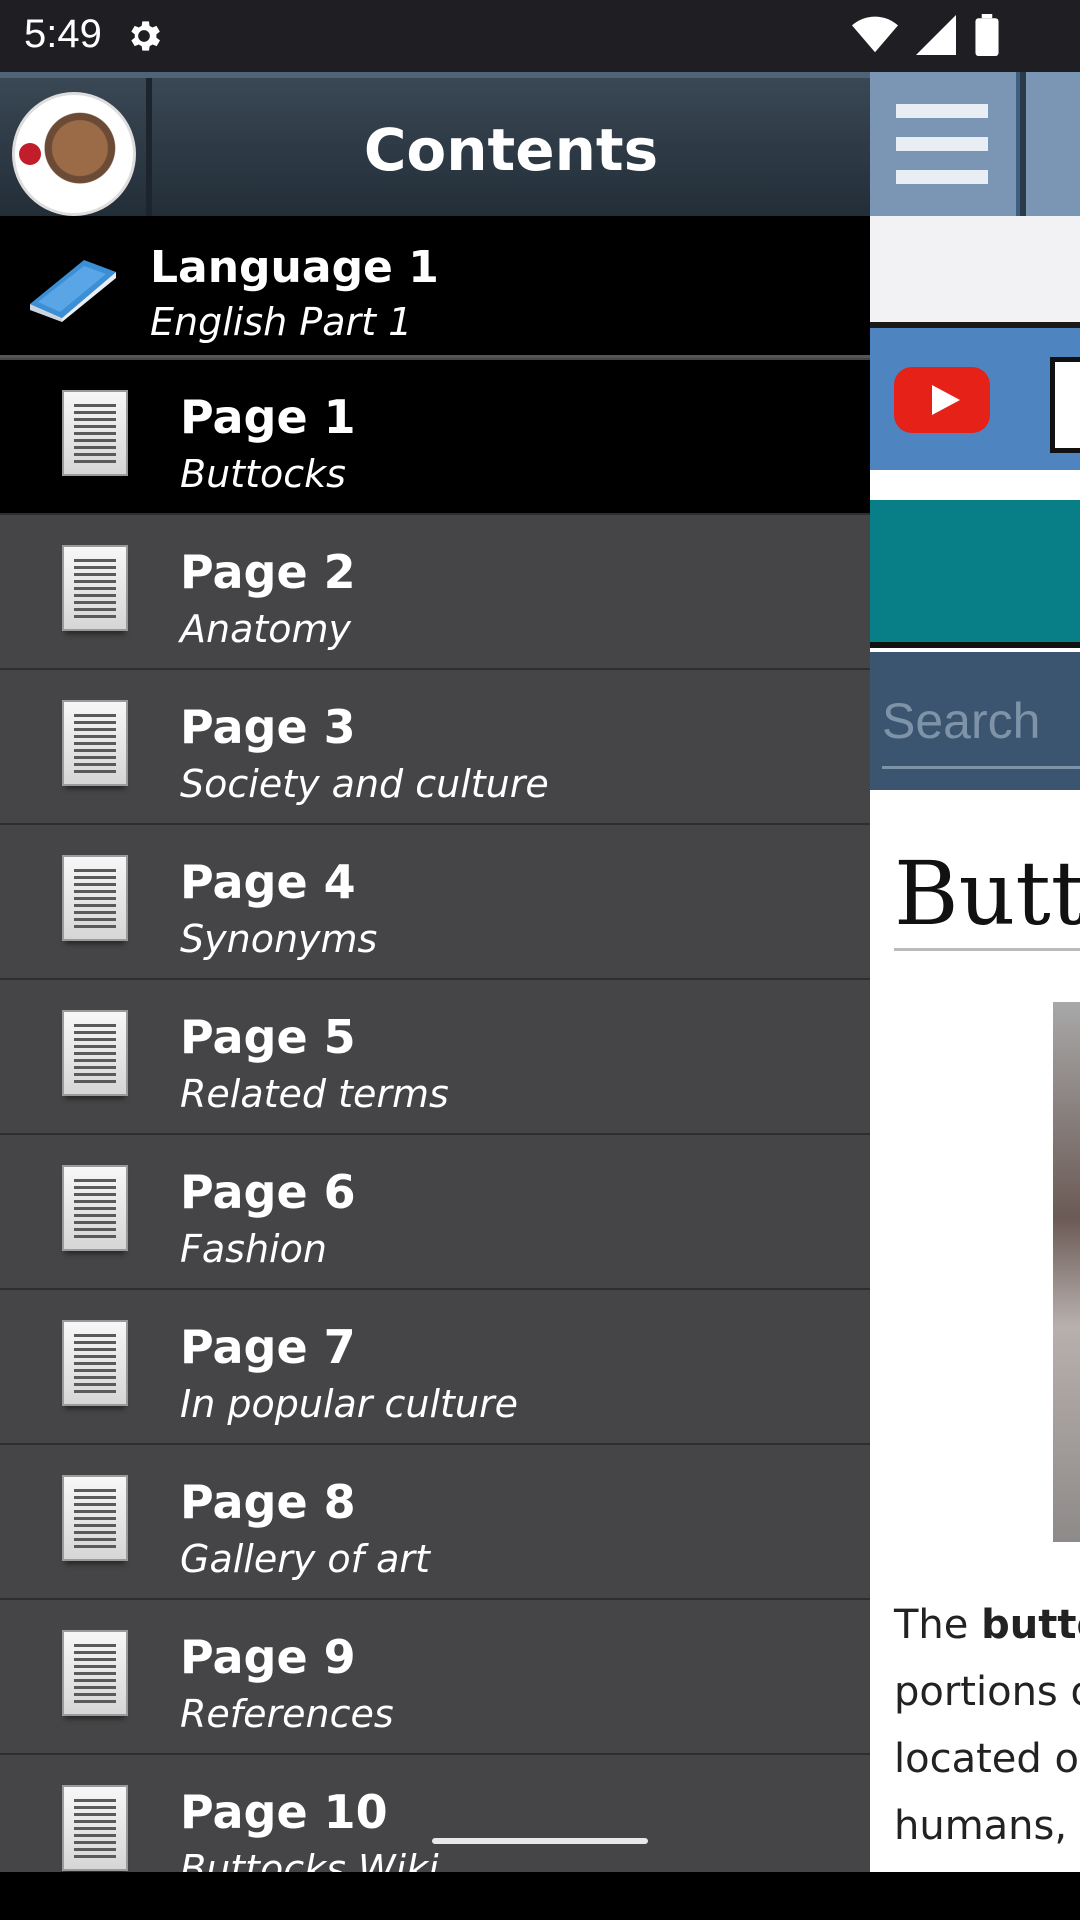 This screenshot has width=1080, height=1920. Describe the element at coordinates (281, 322) in the screenshot. I see `group-subtitle: English Part 1` at that location.